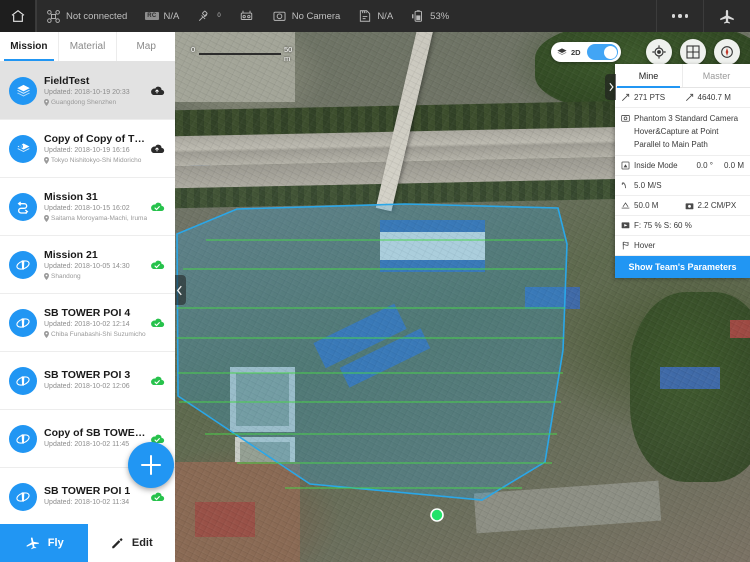  I want to click on end-action-row: Hover, so click(682, 246).